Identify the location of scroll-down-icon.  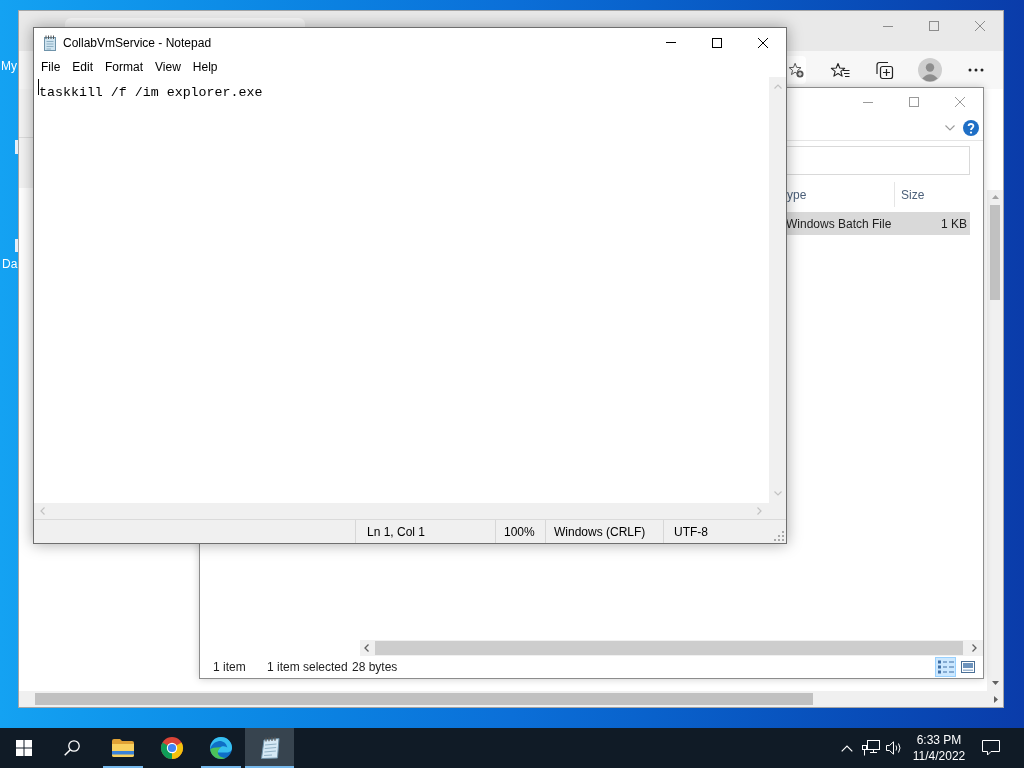
(995, 683).